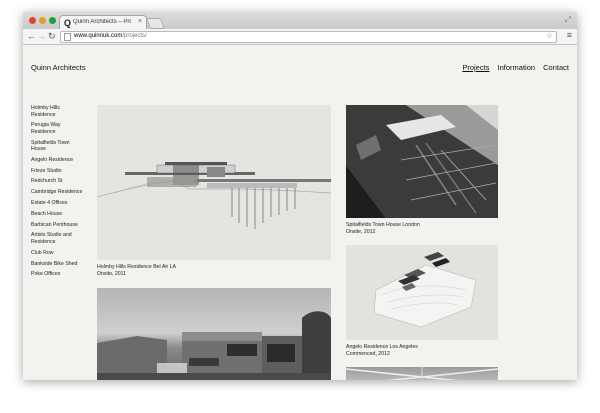  I want to click on url-text: www.quinnuk.com/projects/, so click(110, 36).